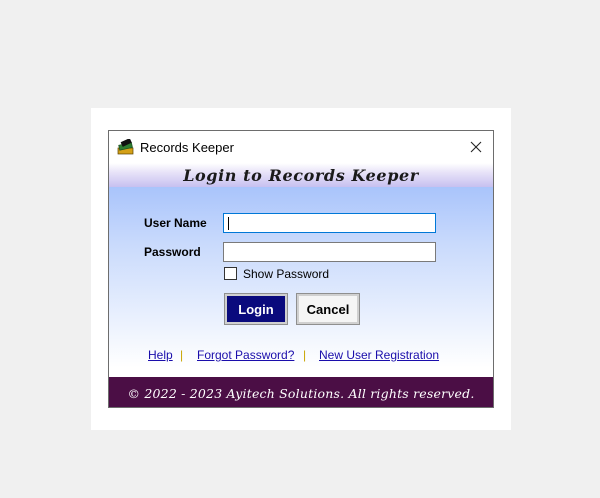 The height and width of the screenshot is (498, 600). I want to click on close-button, so click(476, 147).